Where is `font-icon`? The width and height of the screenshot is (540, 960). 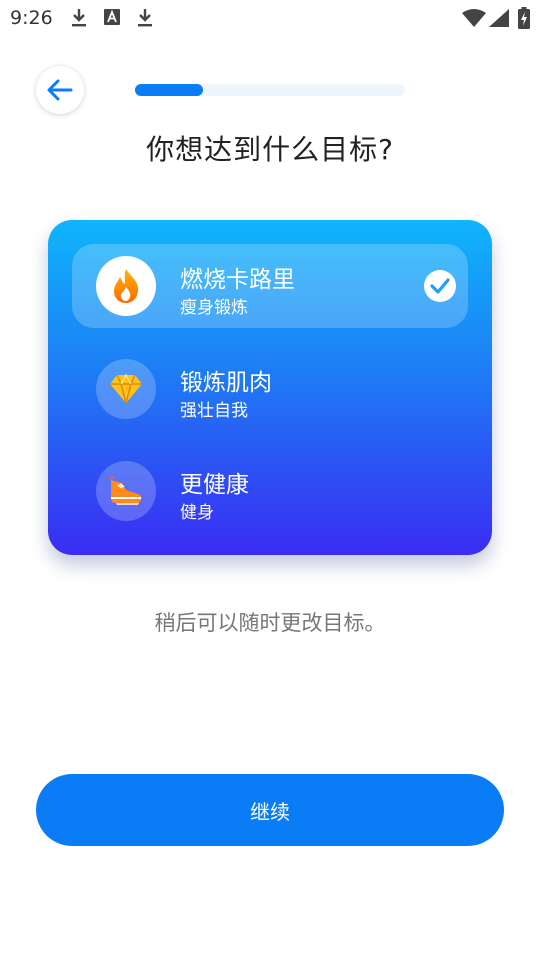
font-icon is located at coordinates (112, 19).